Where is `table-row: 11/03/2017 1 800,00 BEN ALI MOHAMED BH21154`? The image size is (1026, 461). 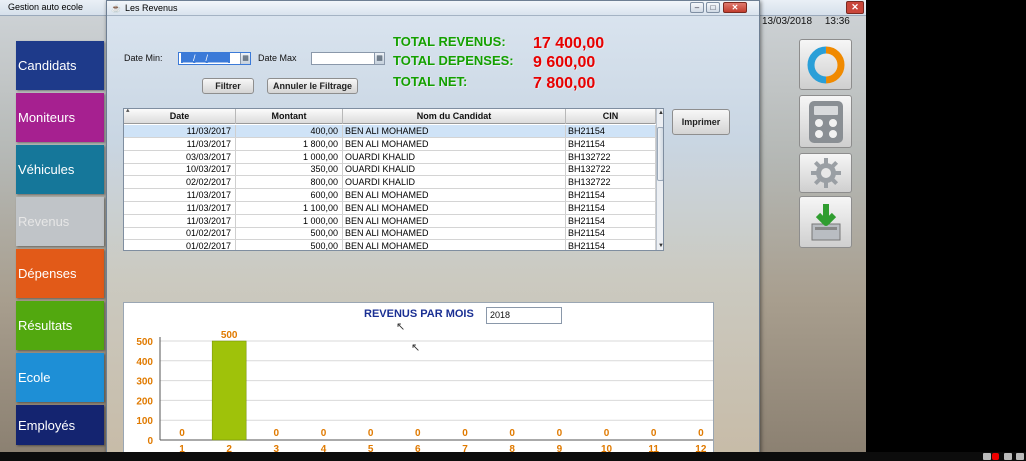 table-row: 11/03/2017 1 800,00 BEN ALI MOHAMED BH21154 is located at coordinates (390, 144).